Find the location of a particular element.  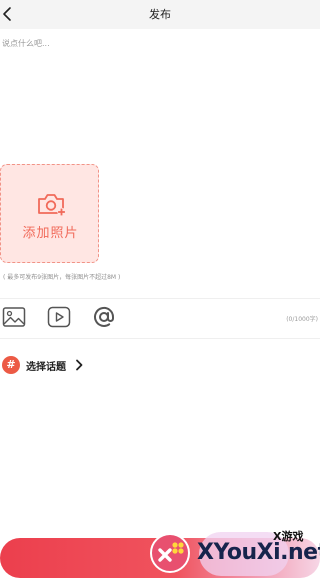

at-icon is located at coordinates (104, 317).